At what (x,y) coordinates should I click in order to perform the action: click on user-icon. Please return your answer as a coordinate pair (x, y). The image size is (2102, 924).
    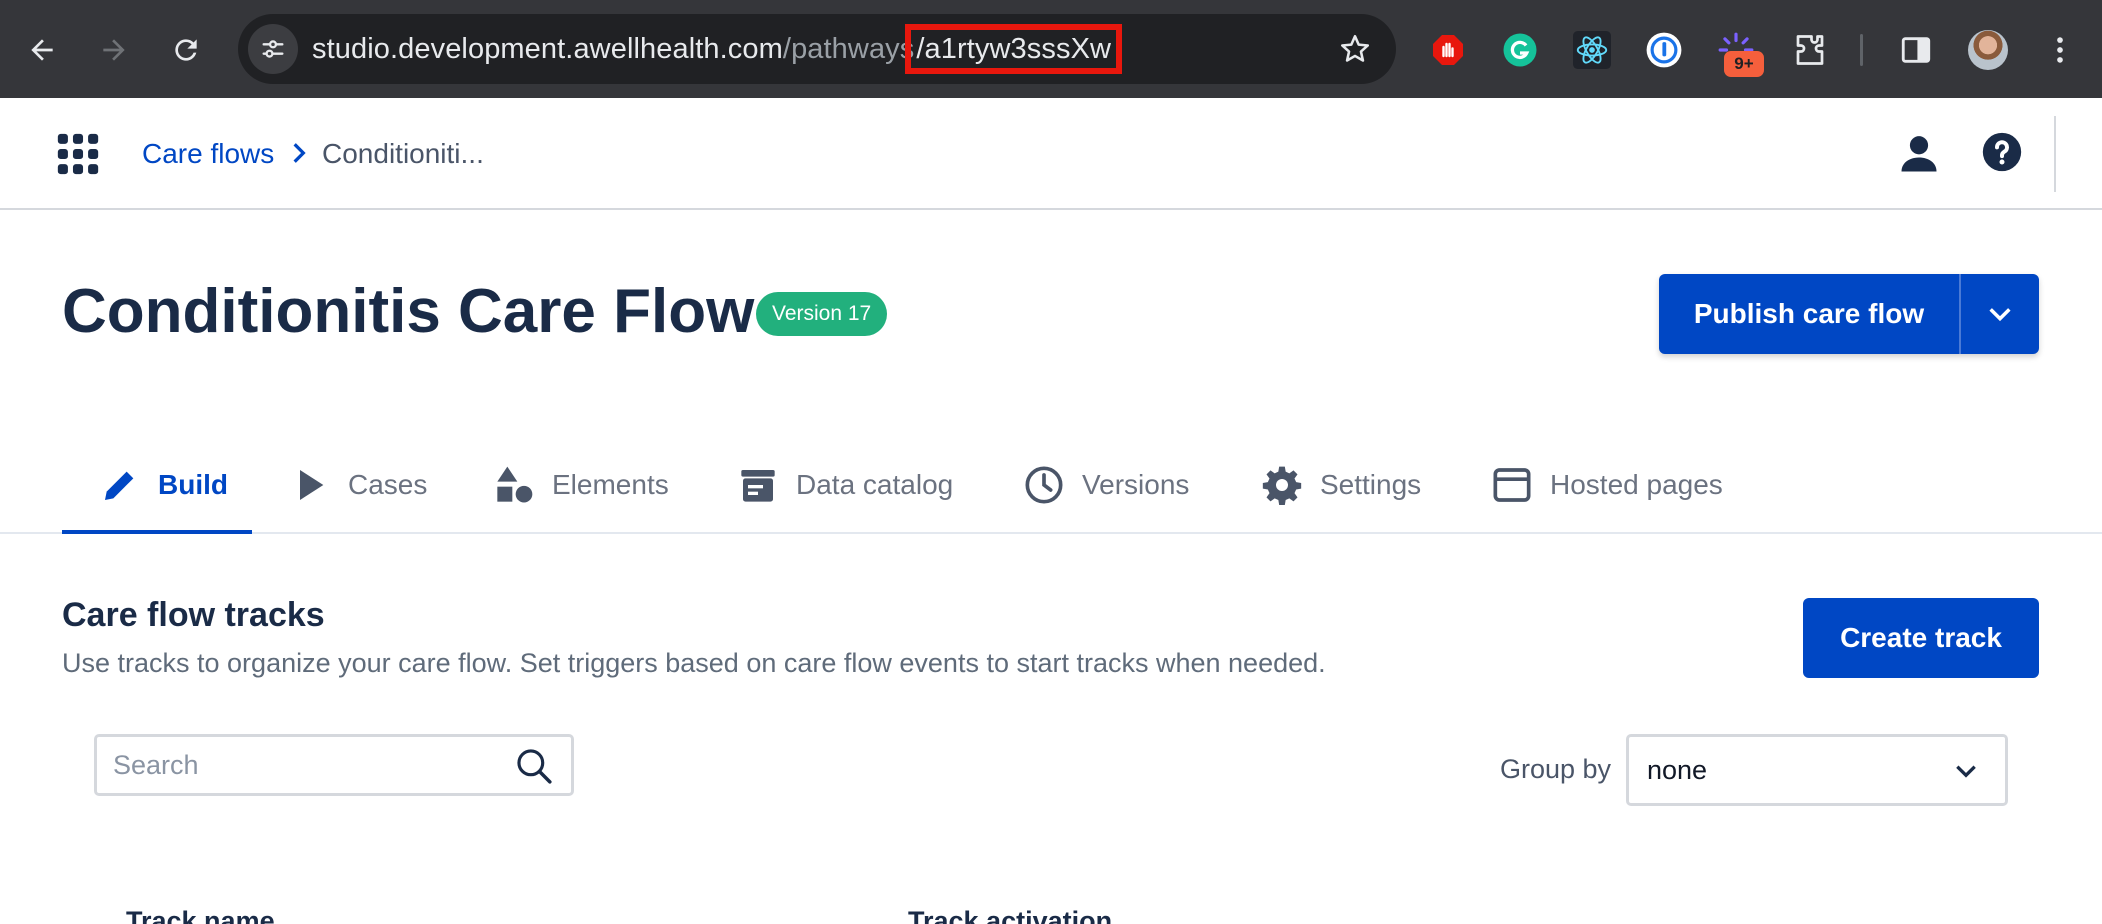
    Looking at the image, I should click on (1919, 154).